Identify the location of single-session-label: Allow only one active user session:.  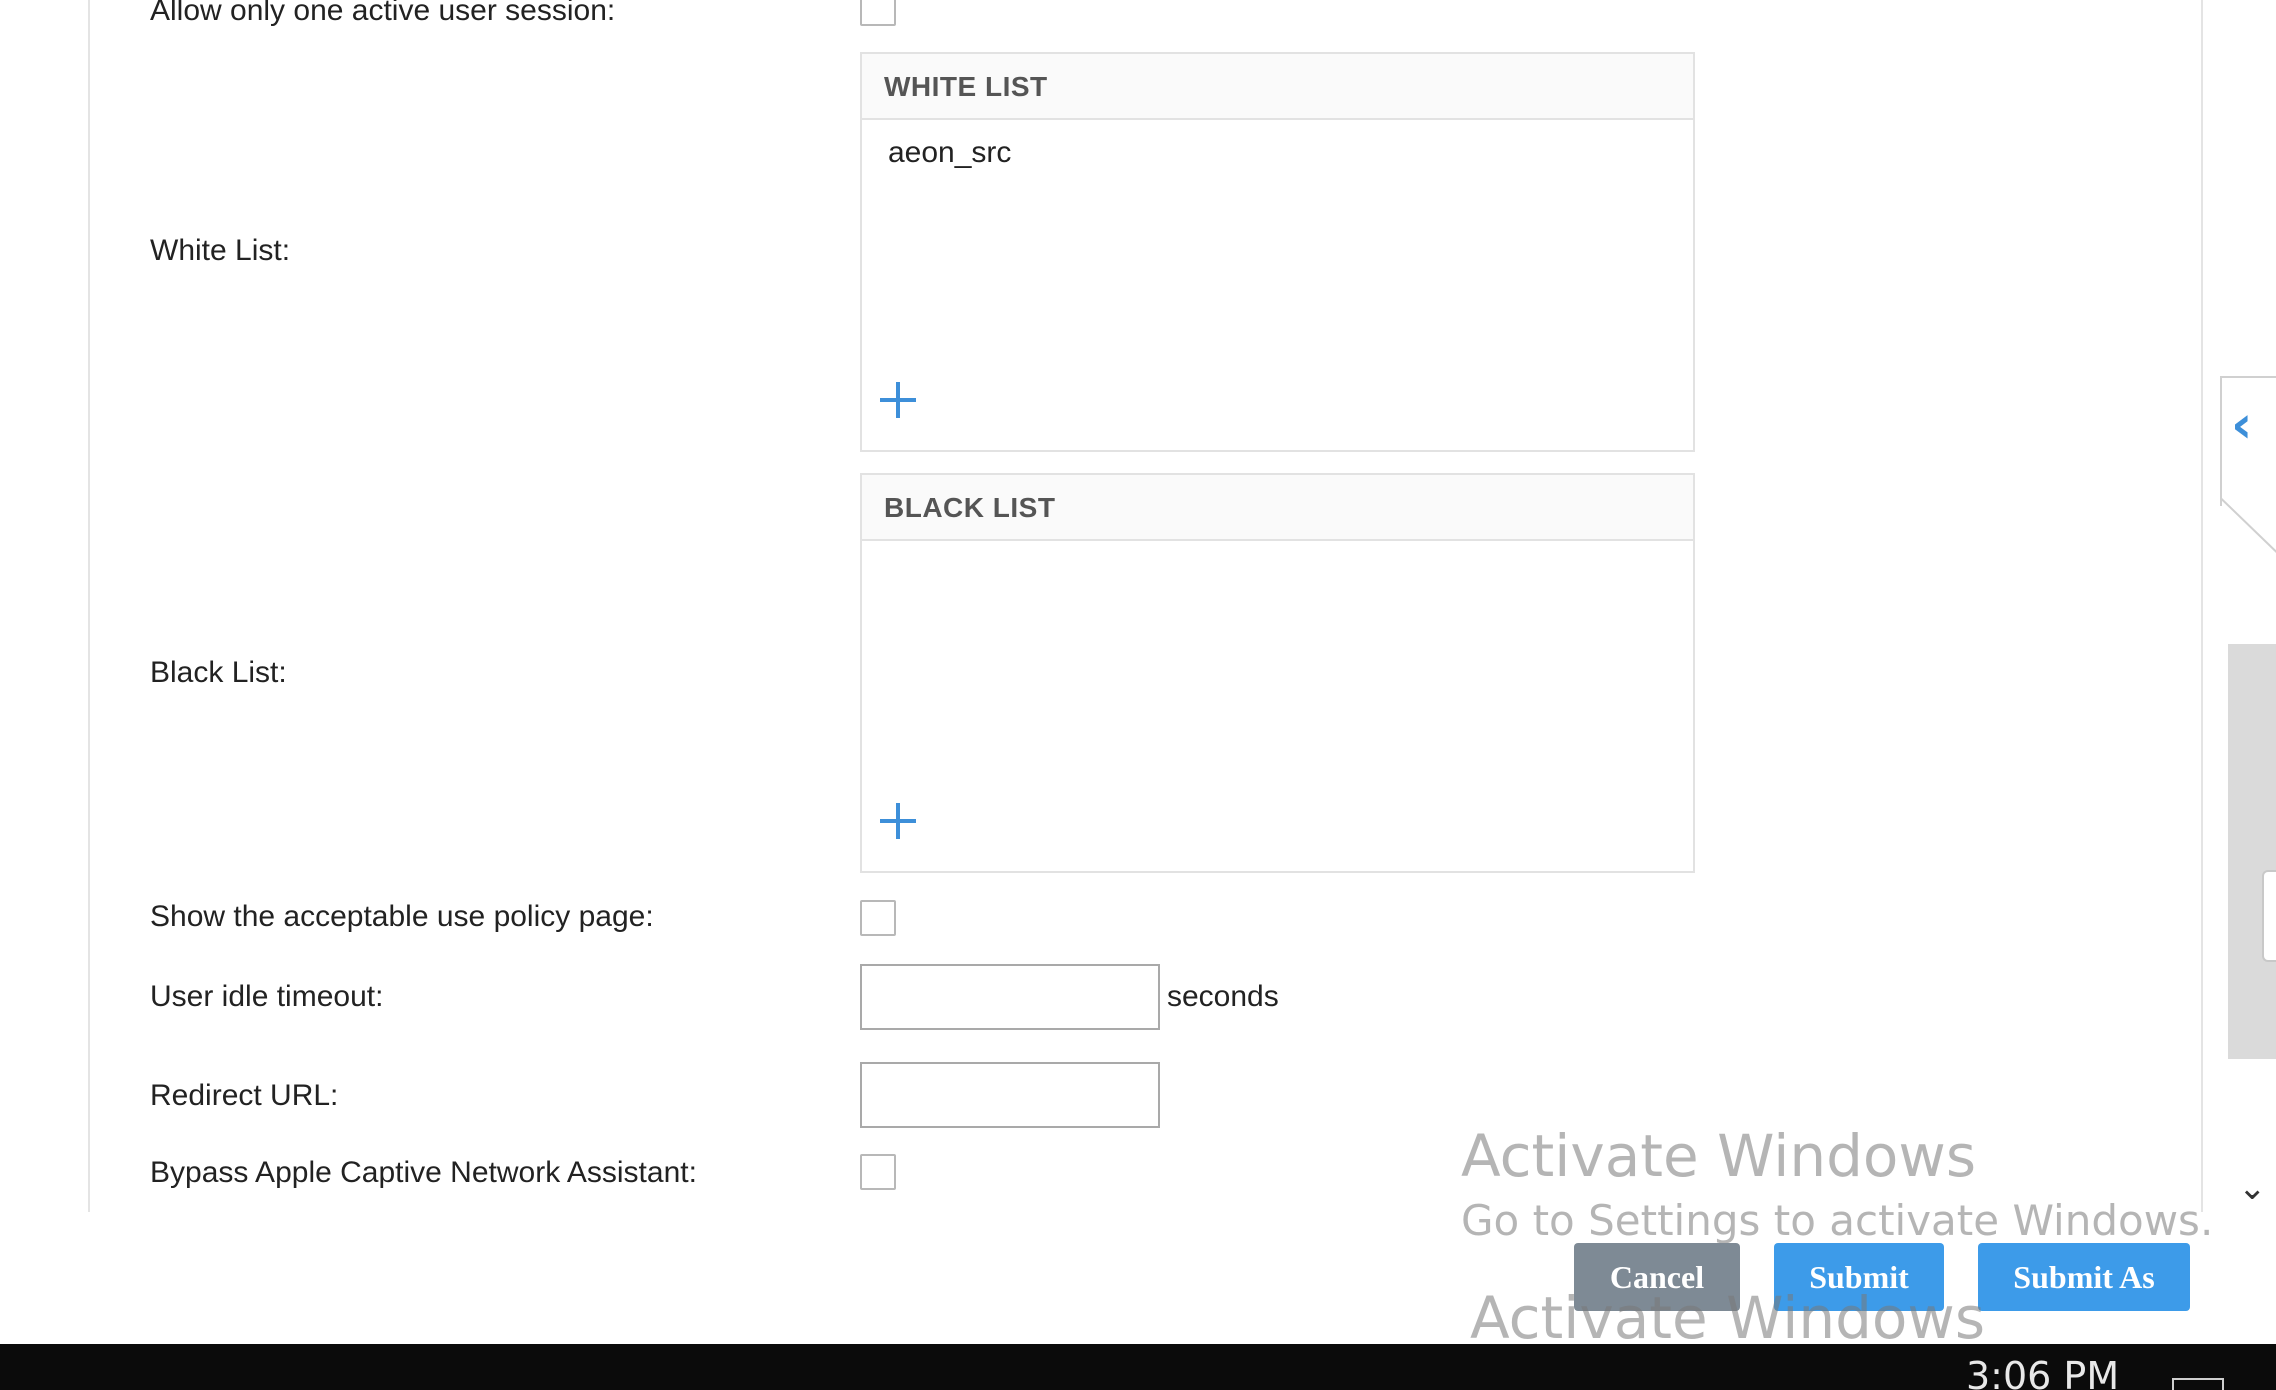
(383, 13).